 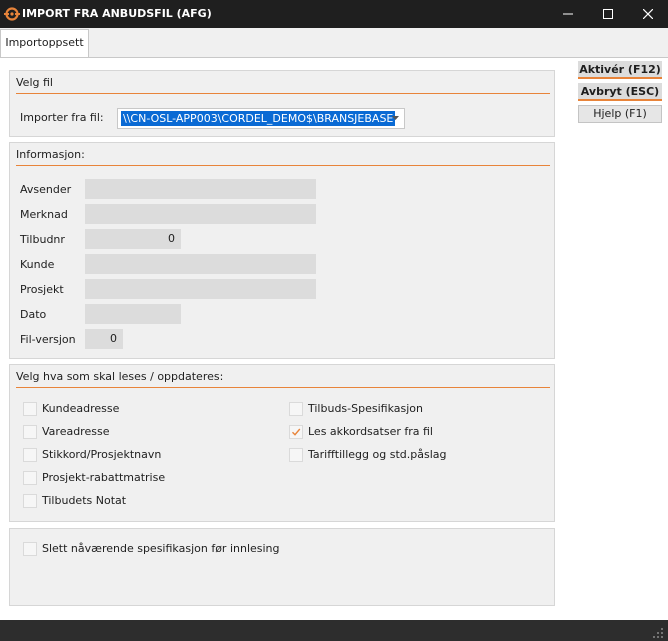 What do you see at coordinates (46, 189) in the screenshot?
I see `avsender-label: Avsender` at bounding box center [46, 189].